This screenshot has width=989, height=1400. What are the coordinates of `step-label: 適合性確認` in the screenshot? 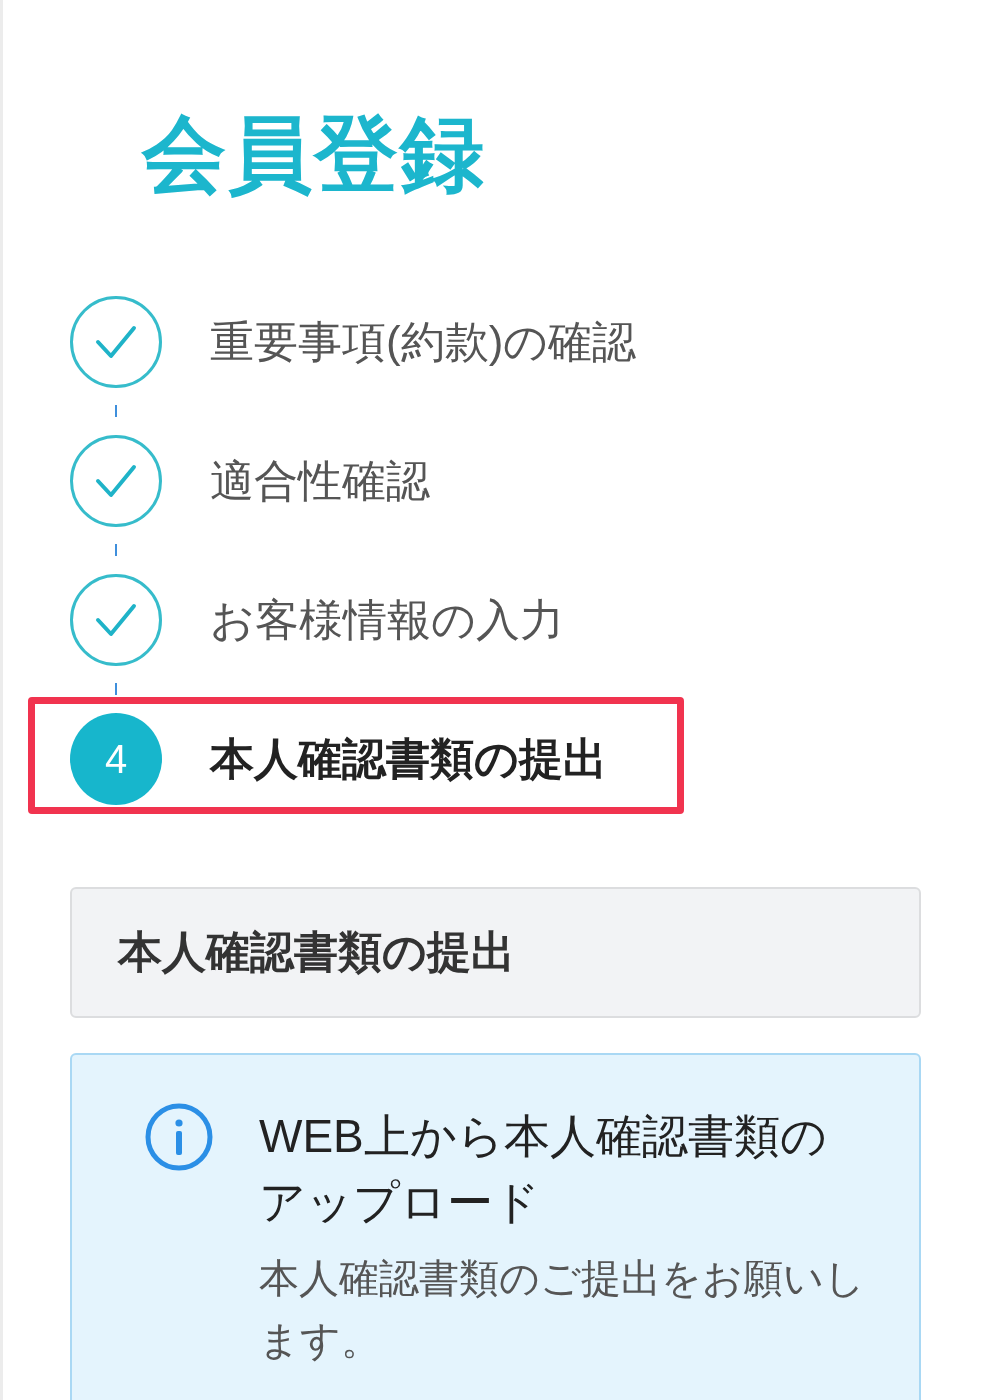 It's located at (320, 481).